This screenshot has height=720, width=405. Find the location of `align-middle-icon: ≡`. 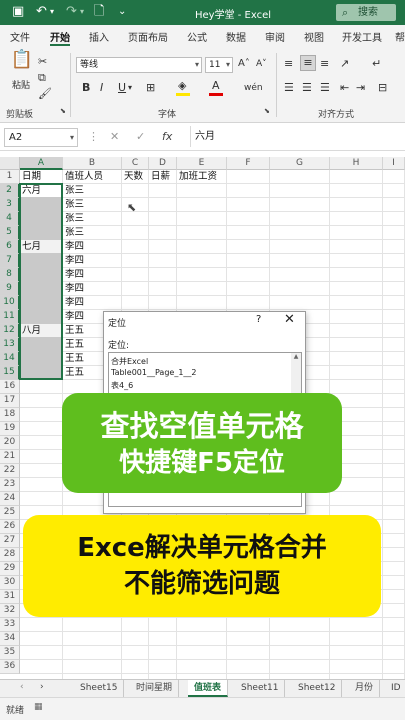

align-middle-icon: ≡ is located at coordinates (308, 63).